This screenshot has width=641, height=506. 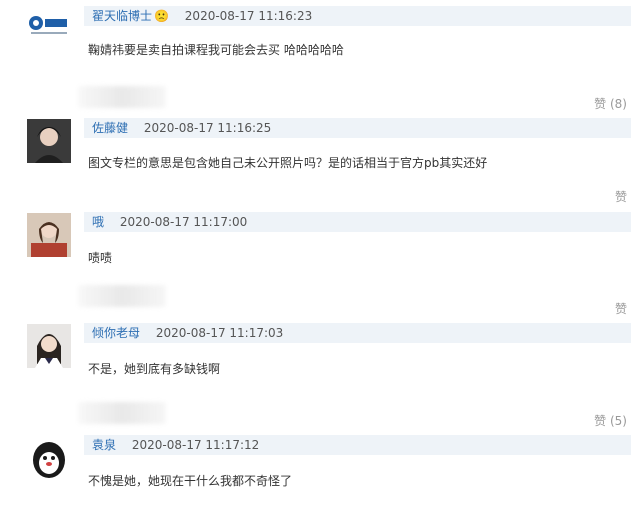 What do you see at coordinates (110, 128) in the screenshot?
I see `username-link: 佐藤健` at bounding box center [110, 128].